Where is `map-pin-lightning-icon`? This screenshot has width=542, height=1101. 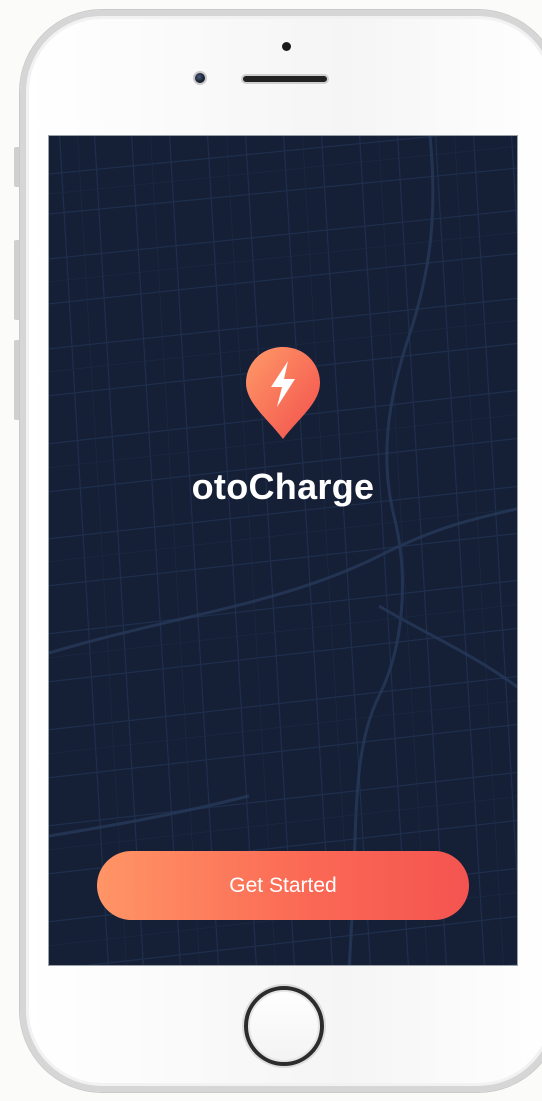
map-pin-lightning-icon is located at coordinates (283, 393).